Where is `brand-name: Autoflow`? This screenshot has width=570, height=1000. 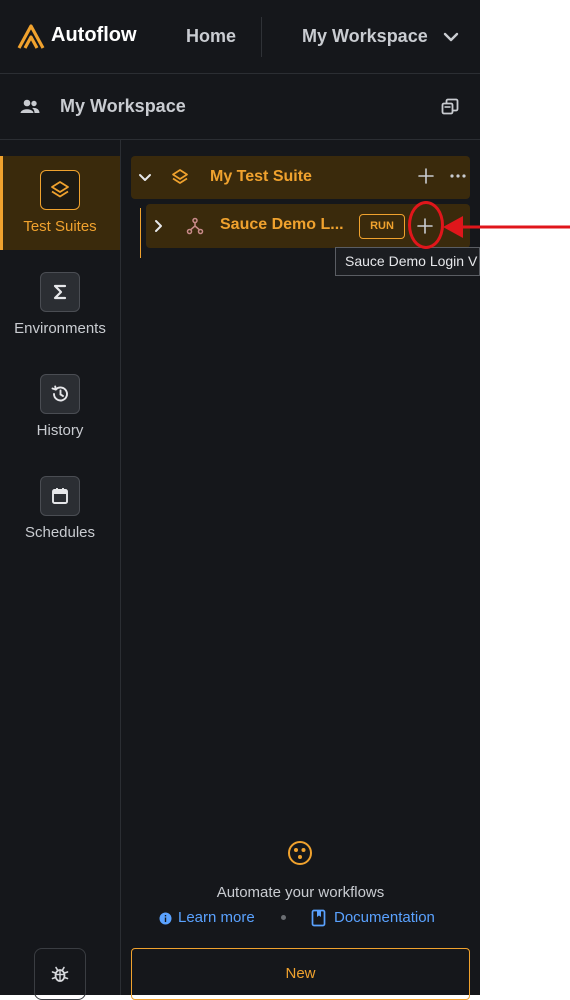
brand-name: Autoflow is located at coordinates (94, 35).